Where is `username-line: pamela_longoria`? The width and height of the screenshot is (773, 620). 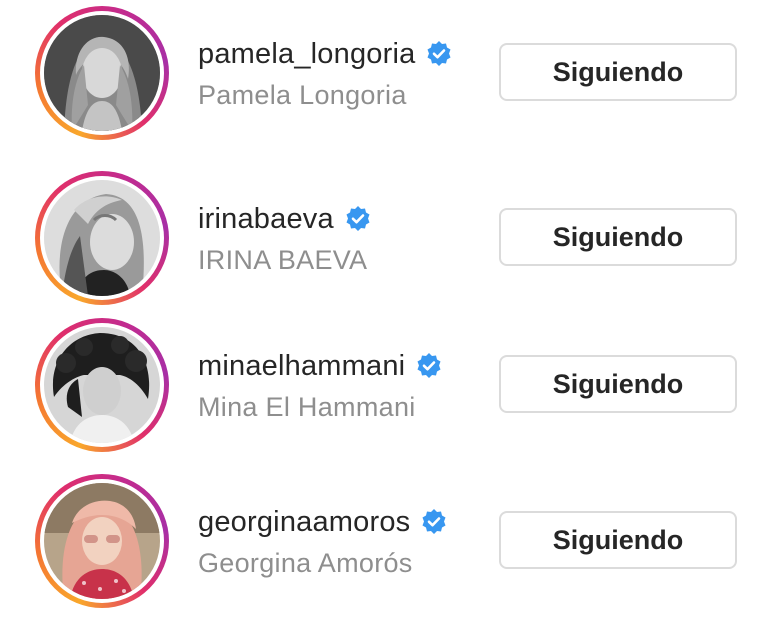 username-line: pamela_longoria is located at coordinates (325, 54).